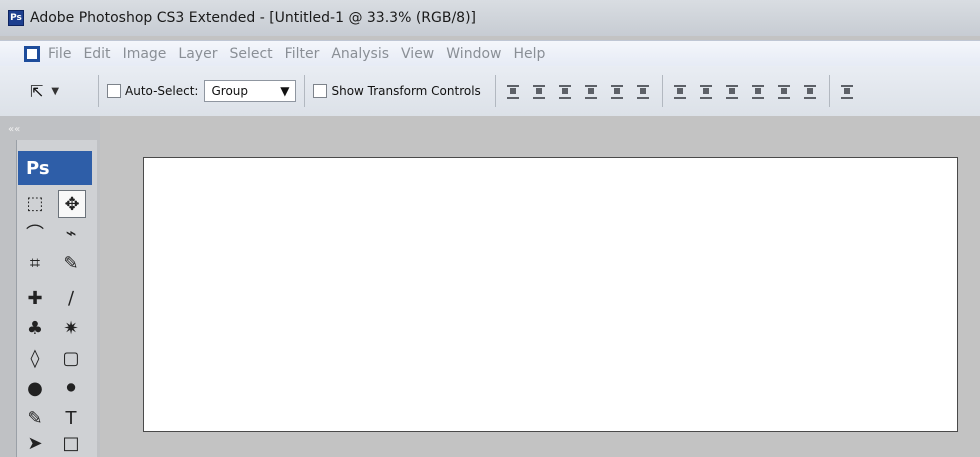 Image resolution: width=980 pixels, height=457 pixels. Describe the element at coordinates (35, 443) in the screenshot. I see `path-selection-tool-icon: ➤` at that location.